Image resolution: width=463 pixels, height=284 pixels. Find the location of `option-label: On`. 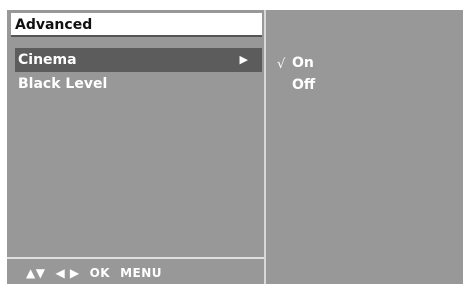

option-label: On is located at coordinates (303, 63).